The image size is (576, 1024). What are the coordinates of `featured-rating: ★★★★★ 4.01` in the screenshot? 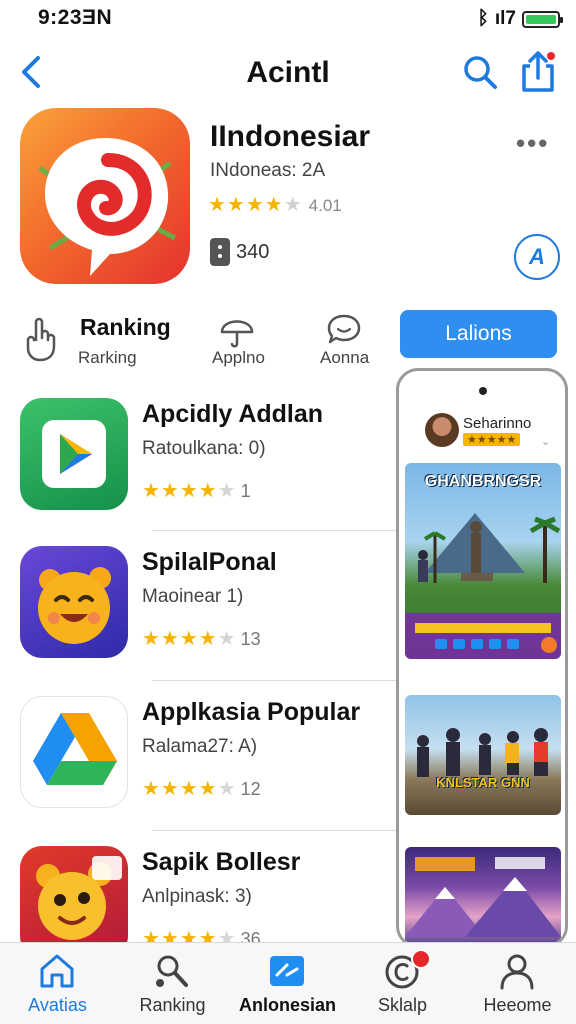 It's located at (275, 204).